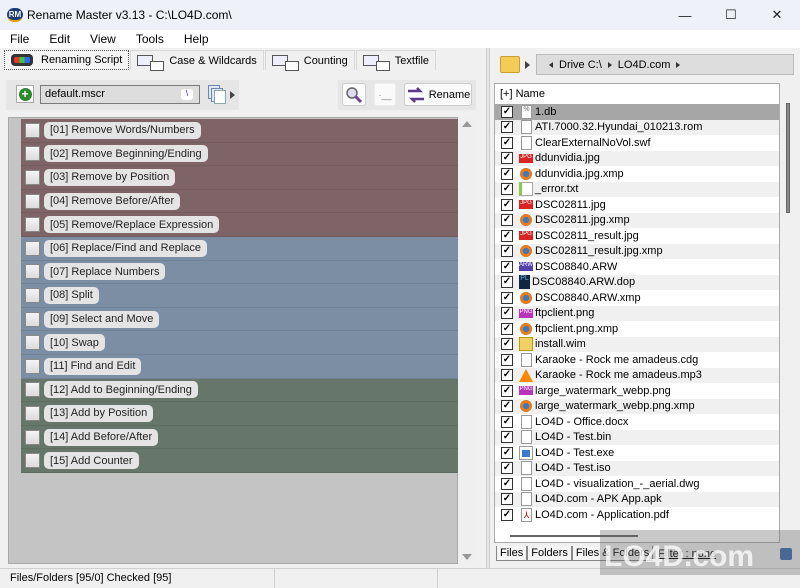  I want to click on step-label: [02] Remove Beginning/Ending, so click(126, 154).